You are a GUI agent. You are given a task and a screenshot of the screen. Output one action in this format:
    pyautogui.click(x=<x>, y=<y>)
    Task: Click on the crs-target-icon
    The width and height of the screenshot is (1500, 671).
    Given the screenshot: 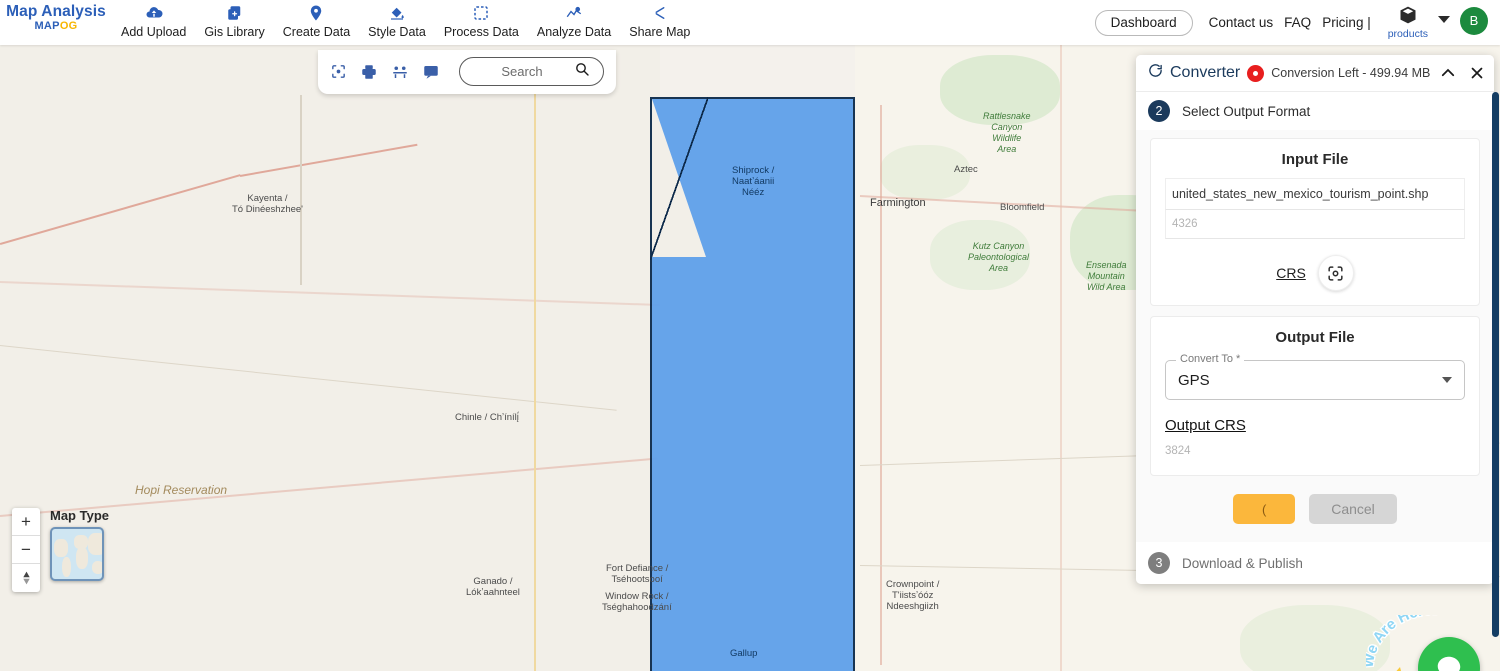 What is the action you would take?
    pyautogui.click(x=1335, y=273)
    